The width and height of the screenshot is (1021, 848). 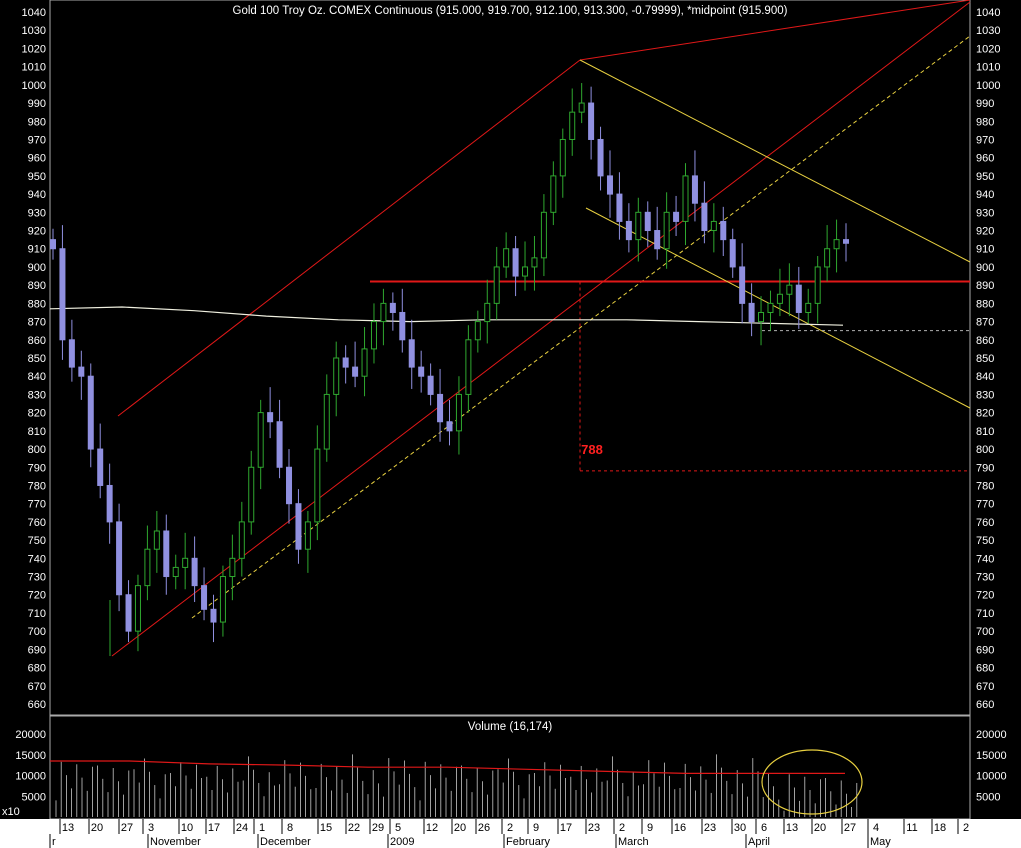 I want to click on target-label: 788, so click(x=592, y=449).